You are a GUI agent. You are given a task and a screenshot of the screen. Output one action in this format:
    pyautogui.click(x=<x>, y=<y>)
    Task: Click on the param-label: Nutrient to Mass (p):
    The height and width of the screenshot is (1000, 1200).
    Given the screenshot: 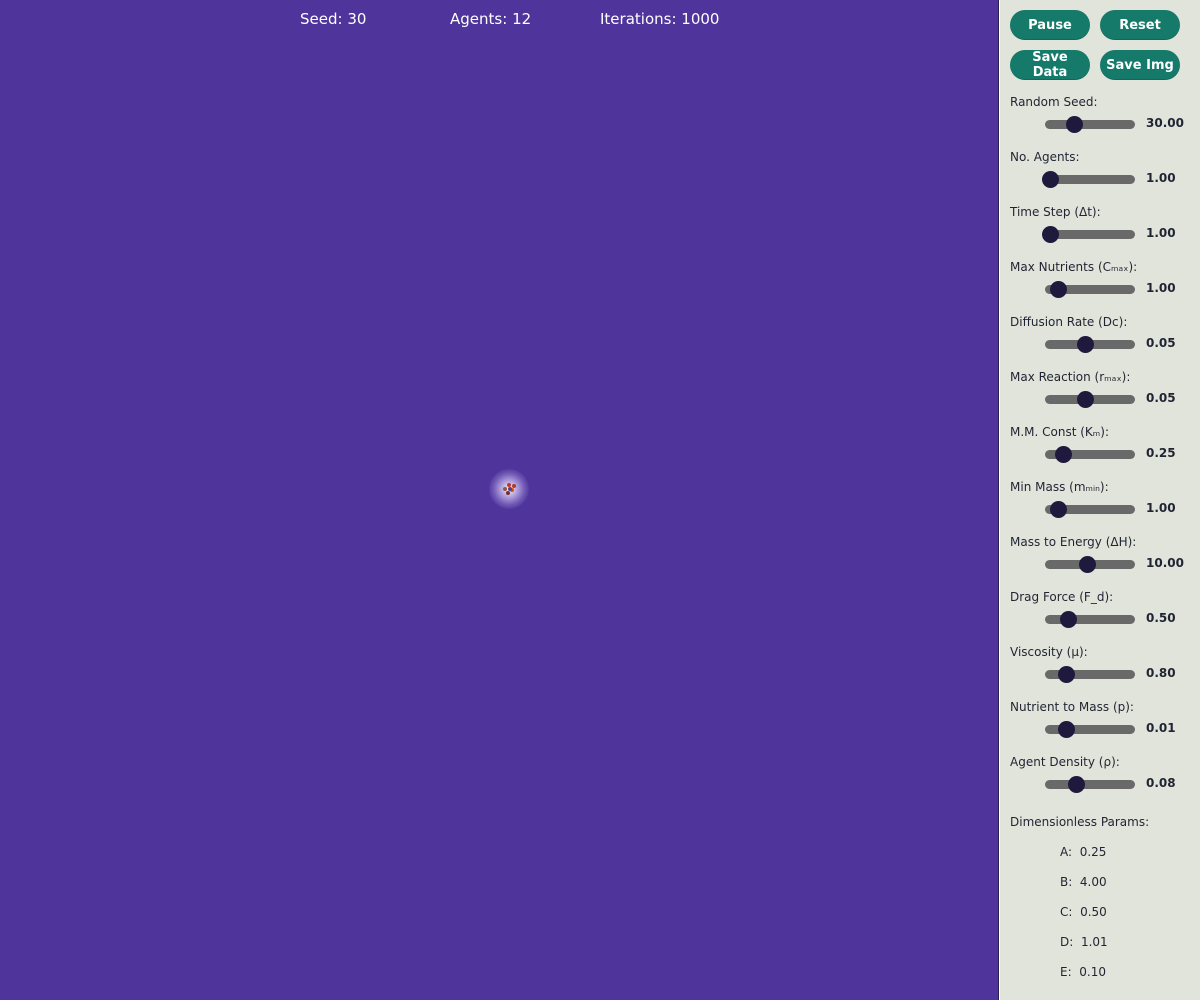 What is the action you would take?
    pyautogui.click(x=1072, y=707)
    